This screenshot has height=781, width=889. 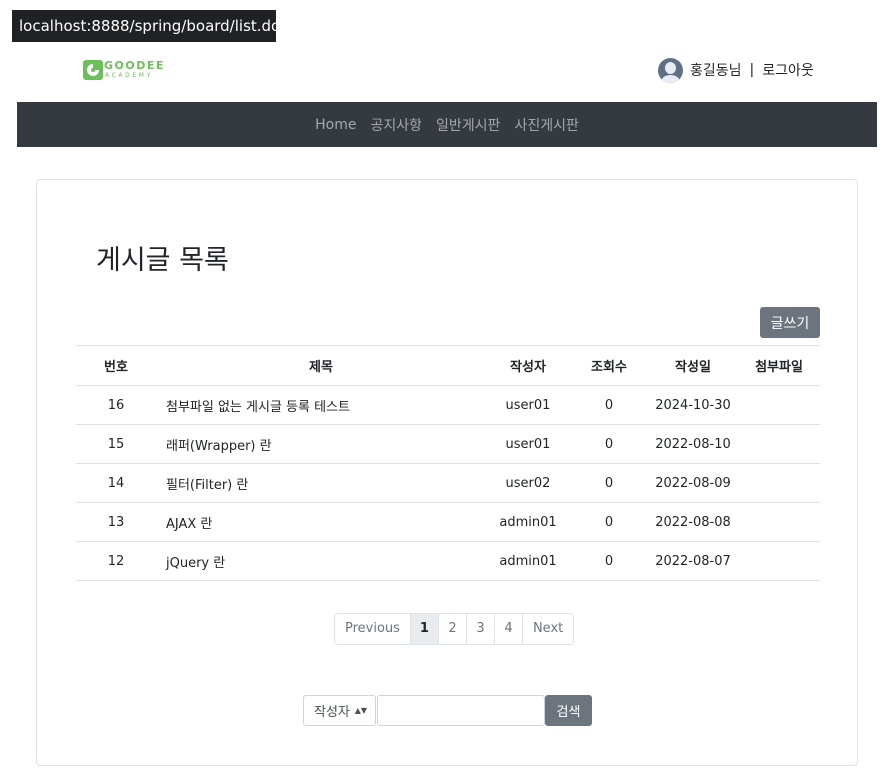 What do you see at coordinates (129, 75) in the screenshot?
I see `logo-subtext: ACADEMY` at bounding box center [129, 75].